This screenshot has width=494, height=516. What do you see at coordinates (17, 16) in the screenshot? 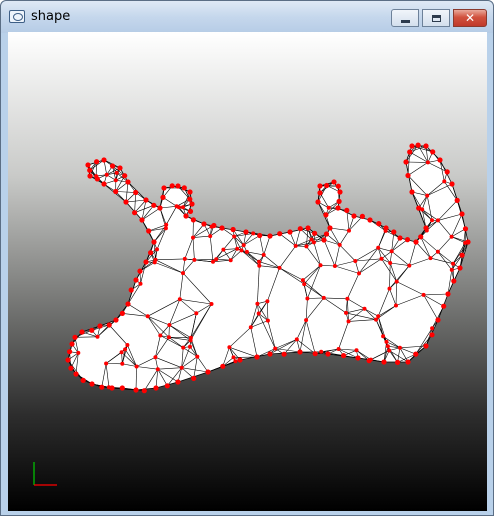
I see `opengl-app-icon` at bounding box center [17, 16].